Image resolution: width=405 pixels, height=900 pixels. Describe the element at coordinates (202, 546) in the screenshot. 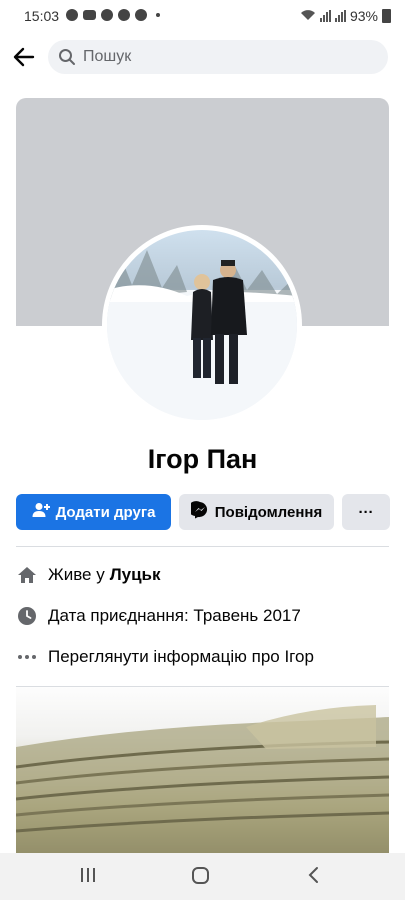

I see `divider` at that location.